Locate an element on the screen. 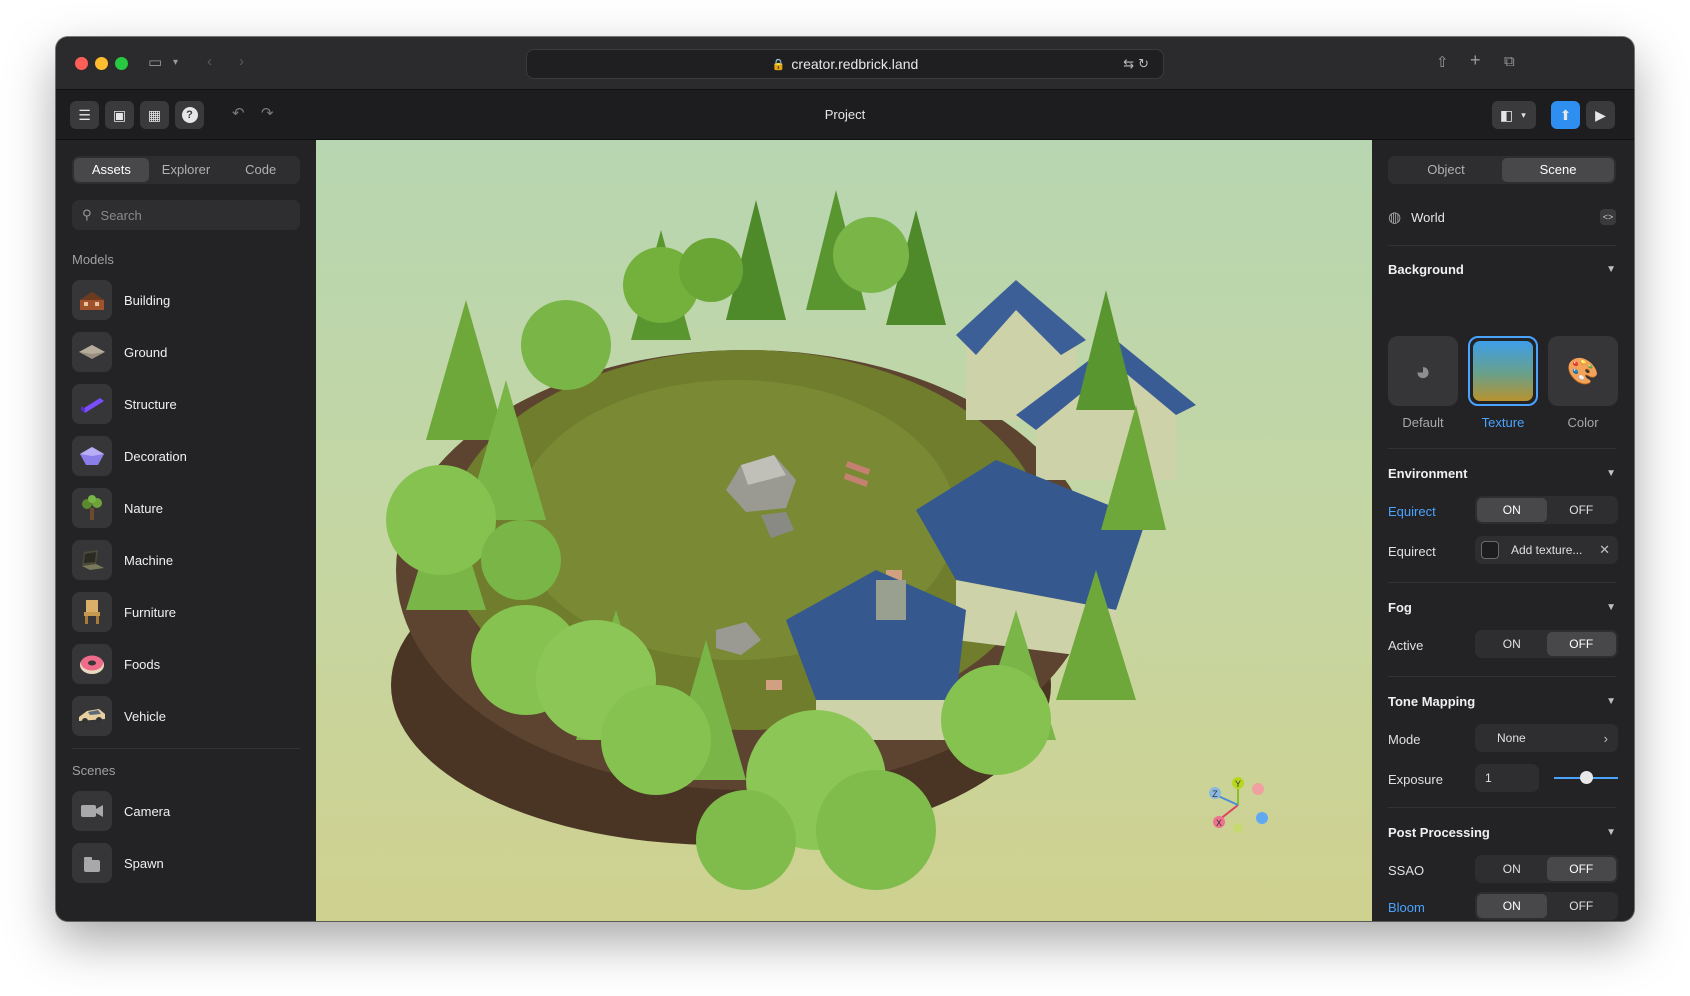 The width and height of the screenshot is (1690, 996). furniture-icon is located at coordinates (92, 612).